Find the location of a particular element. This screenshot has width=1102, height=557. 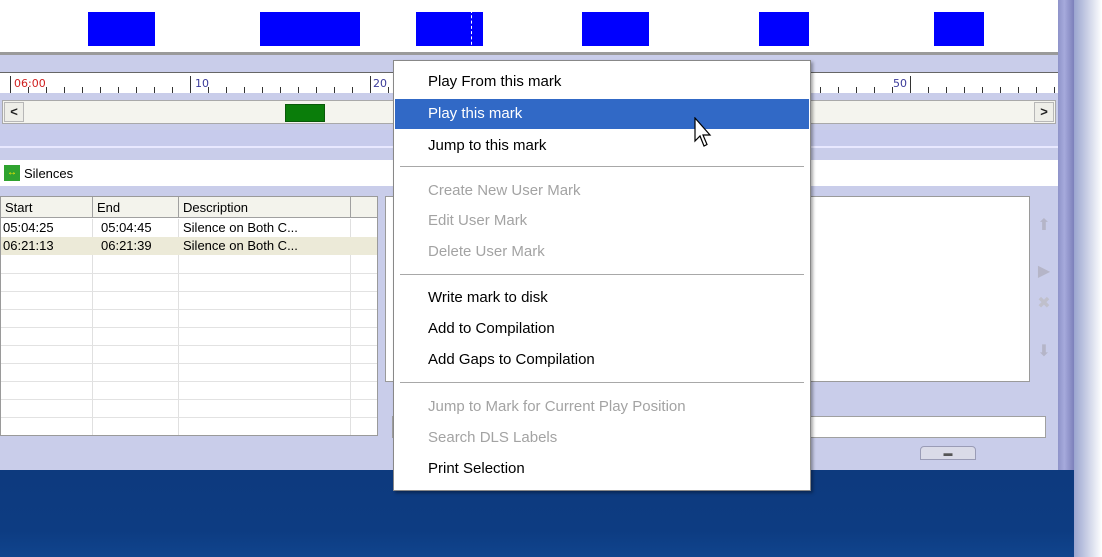

menu-item-play-this-mark: Play this mark is located at coordinates (602, 114).